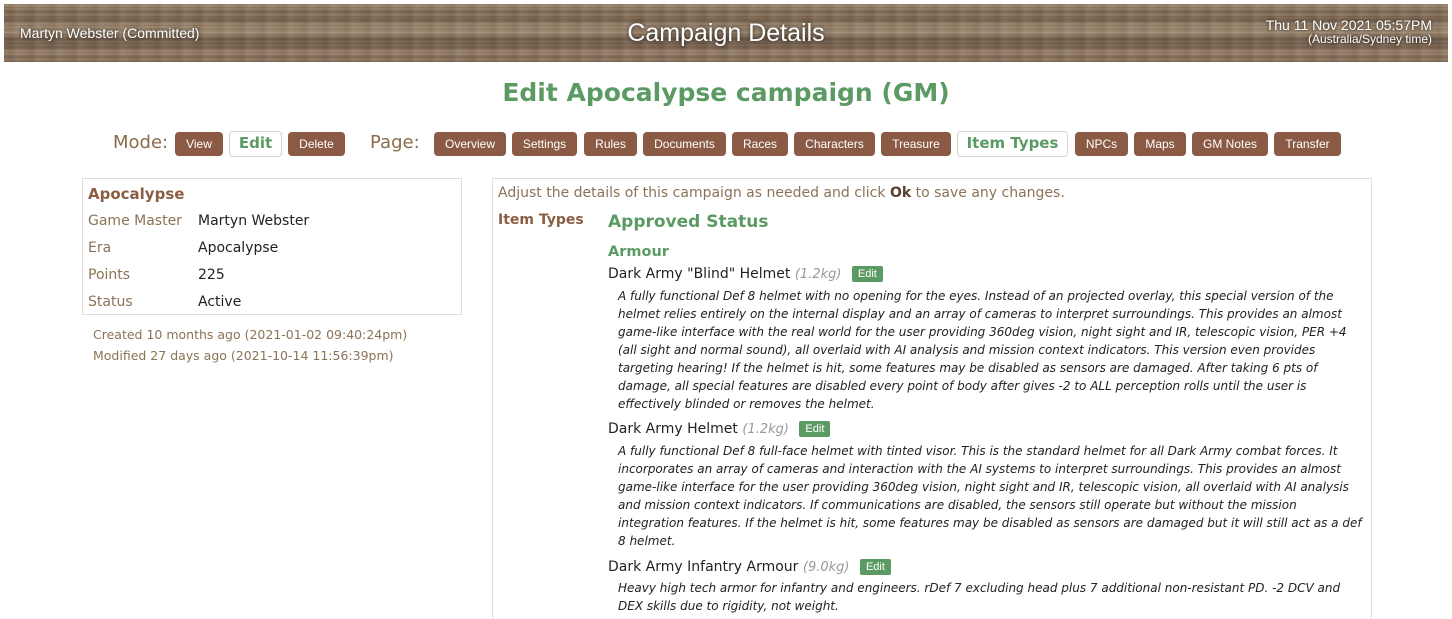  What do you see at coordinates (544, 144) in the screenshot?
I see `tab-settings: Settings` at bounding box center [544, 144].